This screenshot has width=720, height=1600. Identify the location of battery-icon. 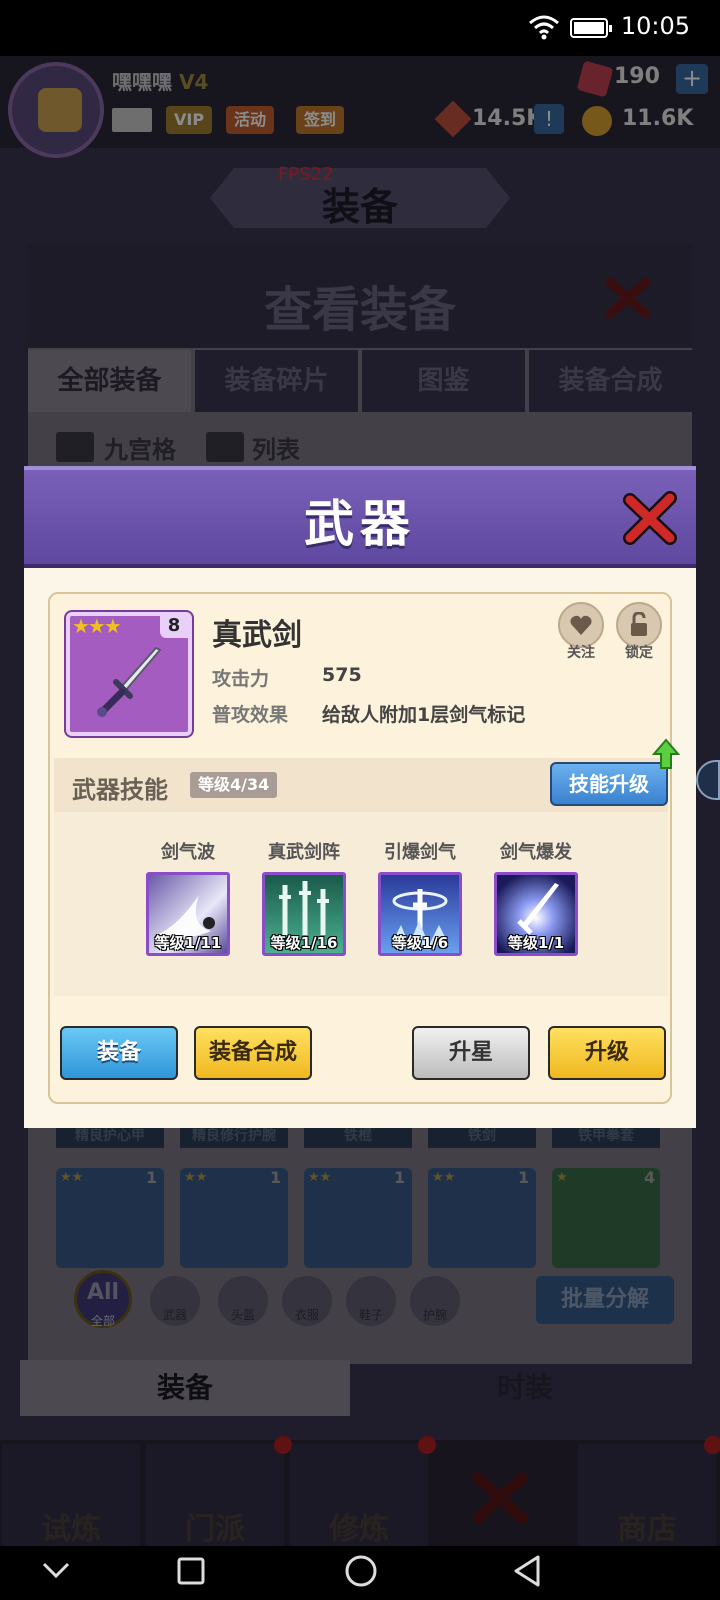
(591, 28).